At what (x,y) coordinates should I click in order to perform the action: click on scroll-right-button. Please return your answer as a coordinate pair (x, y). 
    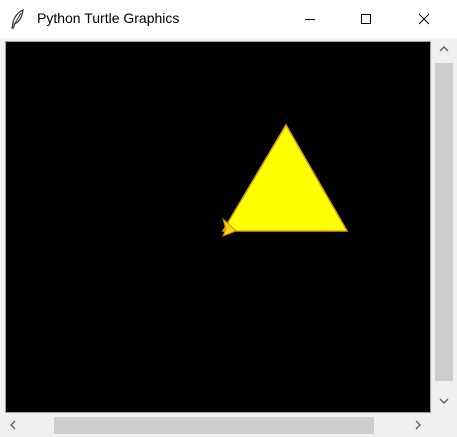
    Looking at the image, I should click on (418, 425).